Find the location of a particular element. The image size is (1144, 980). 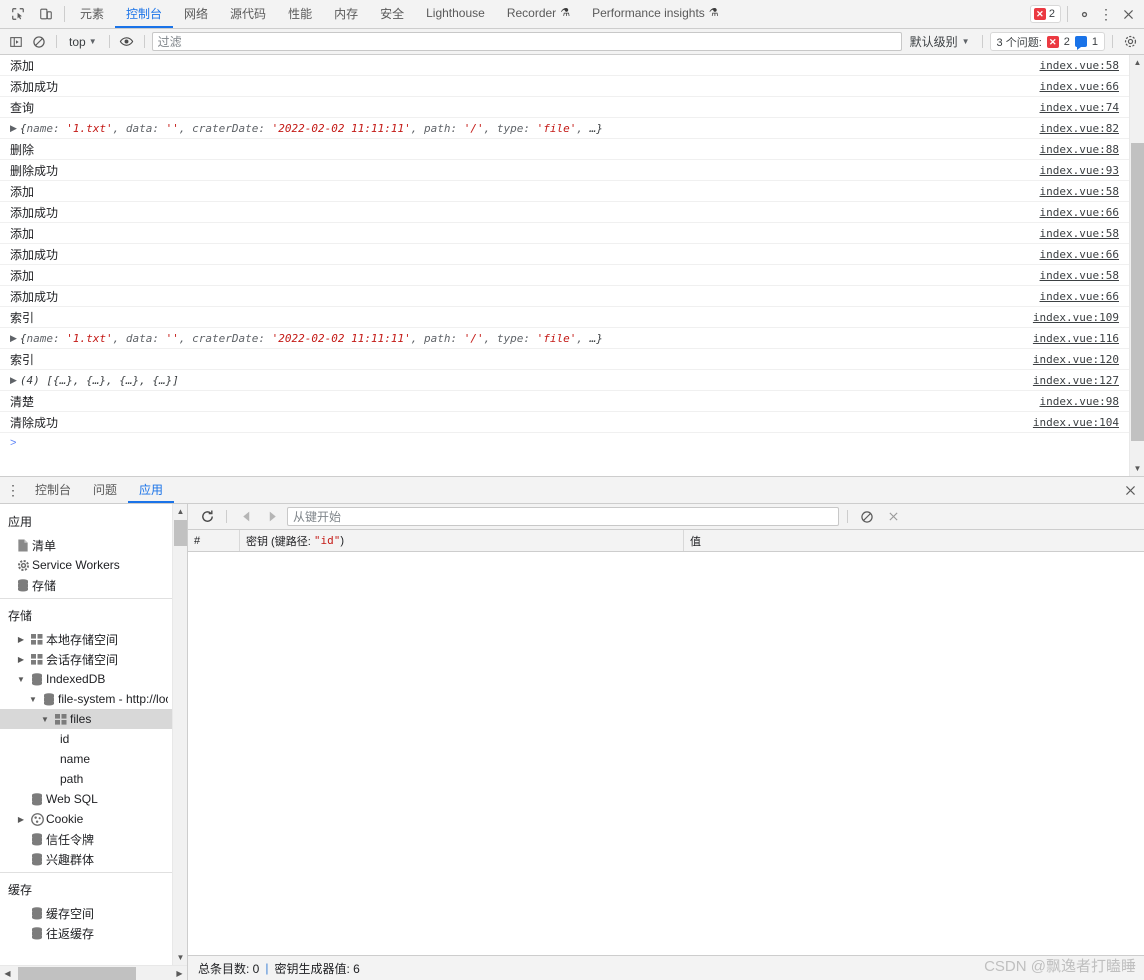

console-prompt: > is located at coordinates (564, 443).